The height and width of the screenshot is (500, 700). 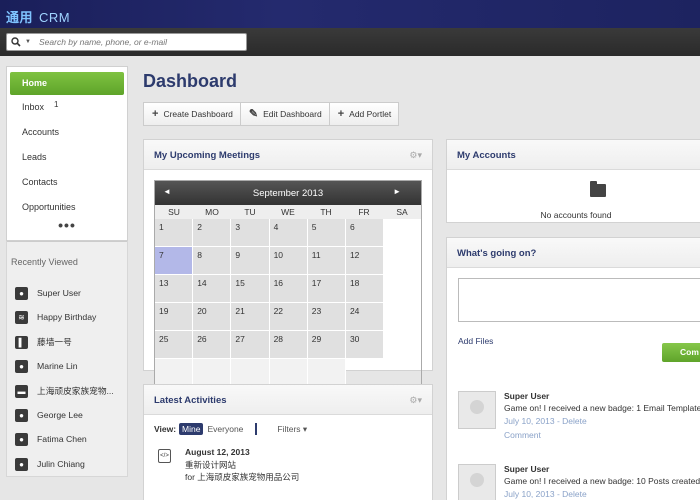 What do you see at coordinates (681, 352) in the screenshot?
I see `comment-button: Com` at bounding box center [681, 352].